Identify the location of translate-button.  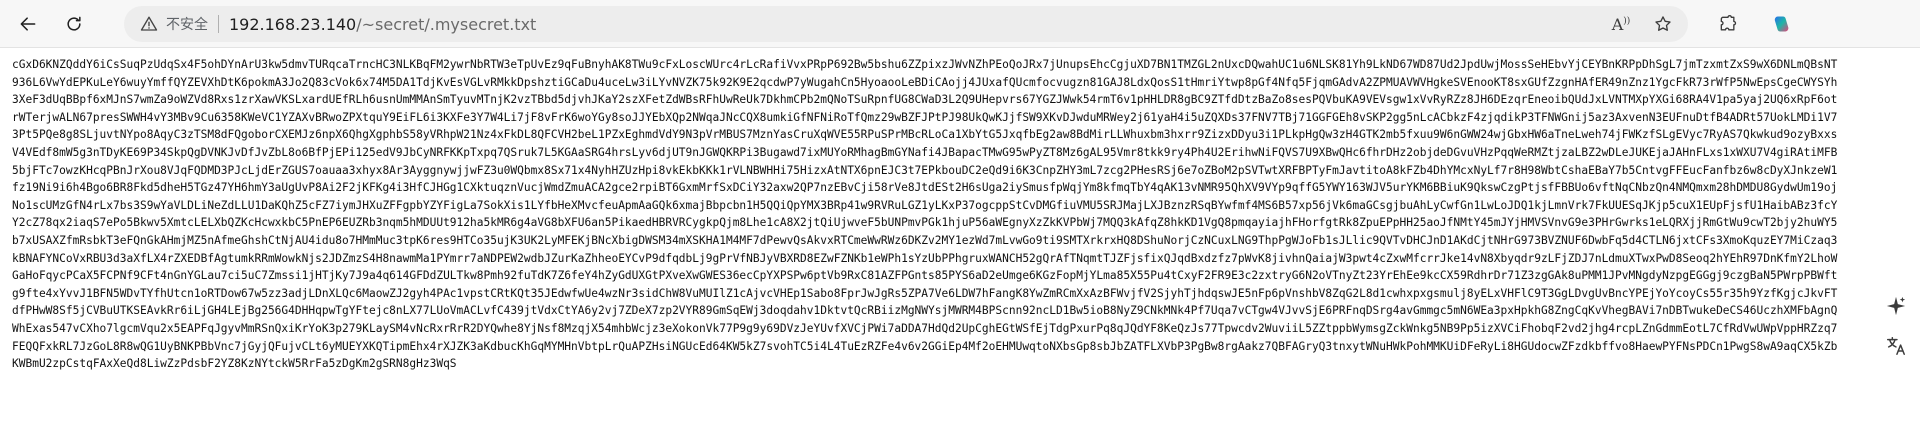
(1896, 346).